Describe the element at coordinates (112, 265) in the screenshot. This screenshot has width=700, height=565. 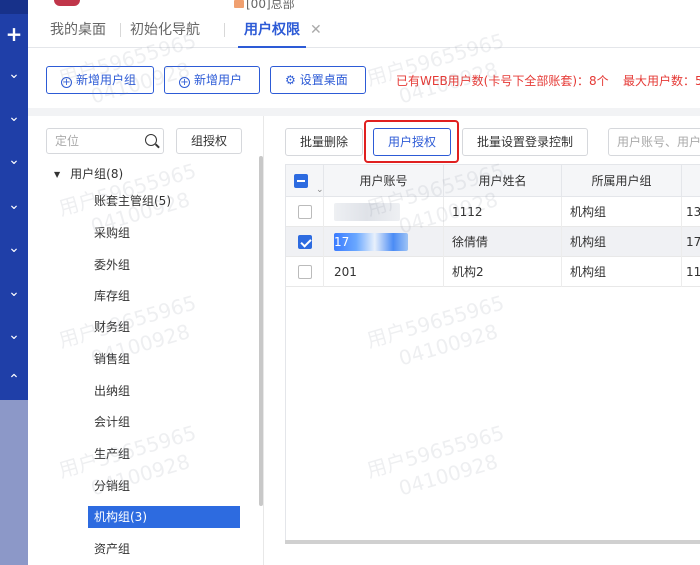
I see `tree-node: 委外组` at that location.